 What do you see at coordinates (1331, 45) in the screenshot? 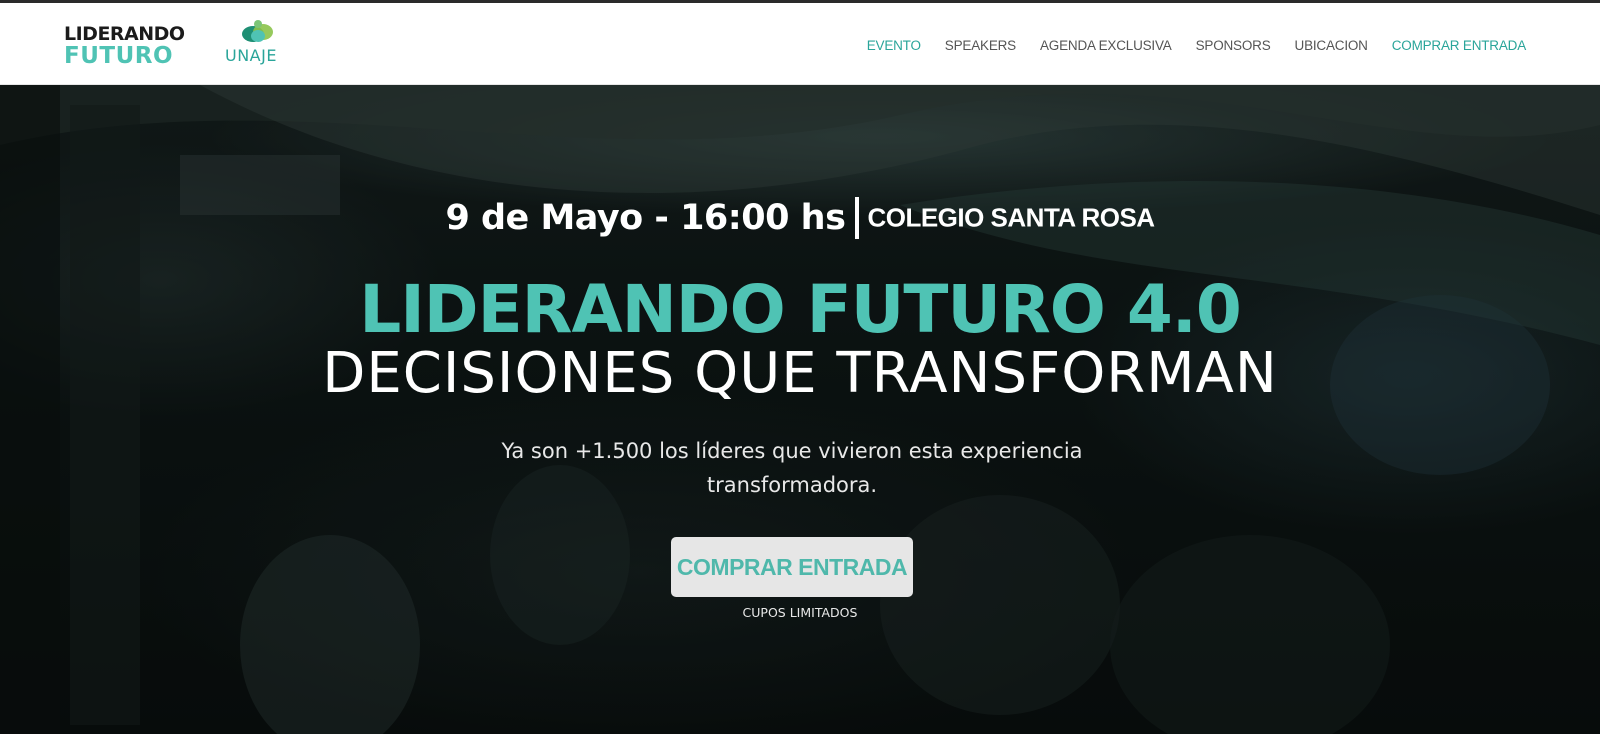
I see `nav-ubicacion: UBICACION` at bounding box center [1331, 45].